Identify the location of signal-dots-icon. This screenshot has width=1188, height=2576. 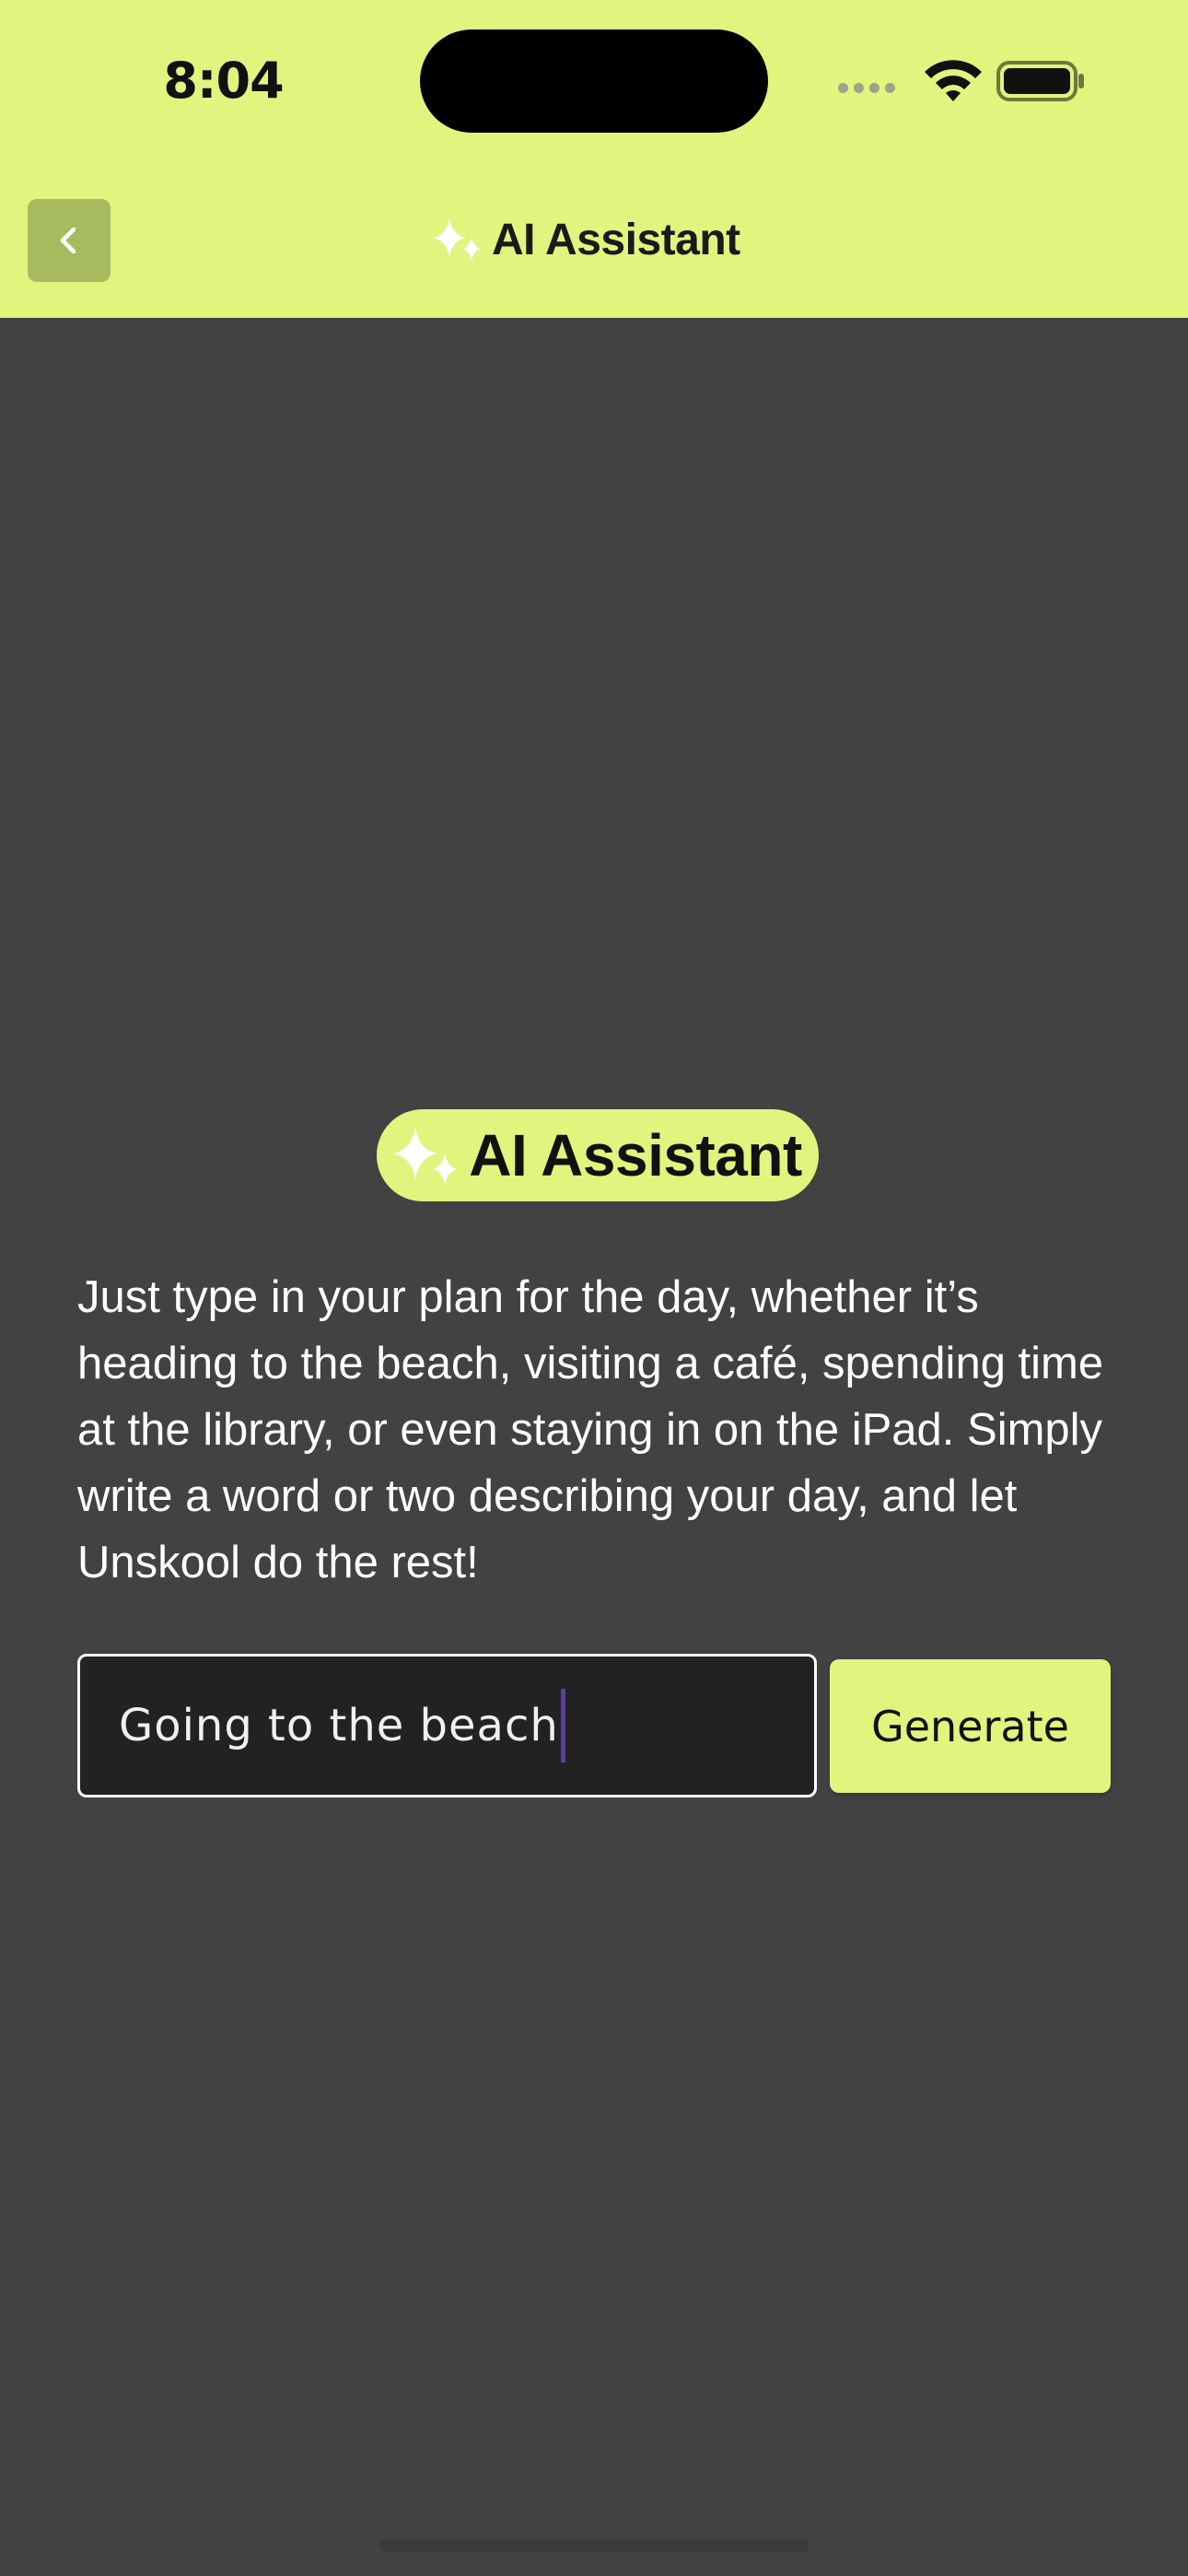
(866, 88).